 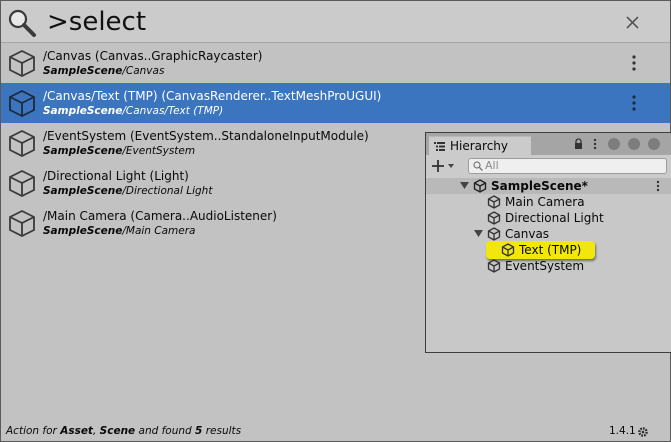 What do you see at coordinates (117, 431) in the screenshot?
I see `status-provider-scene: Scene` at bounding box center [117, 431].